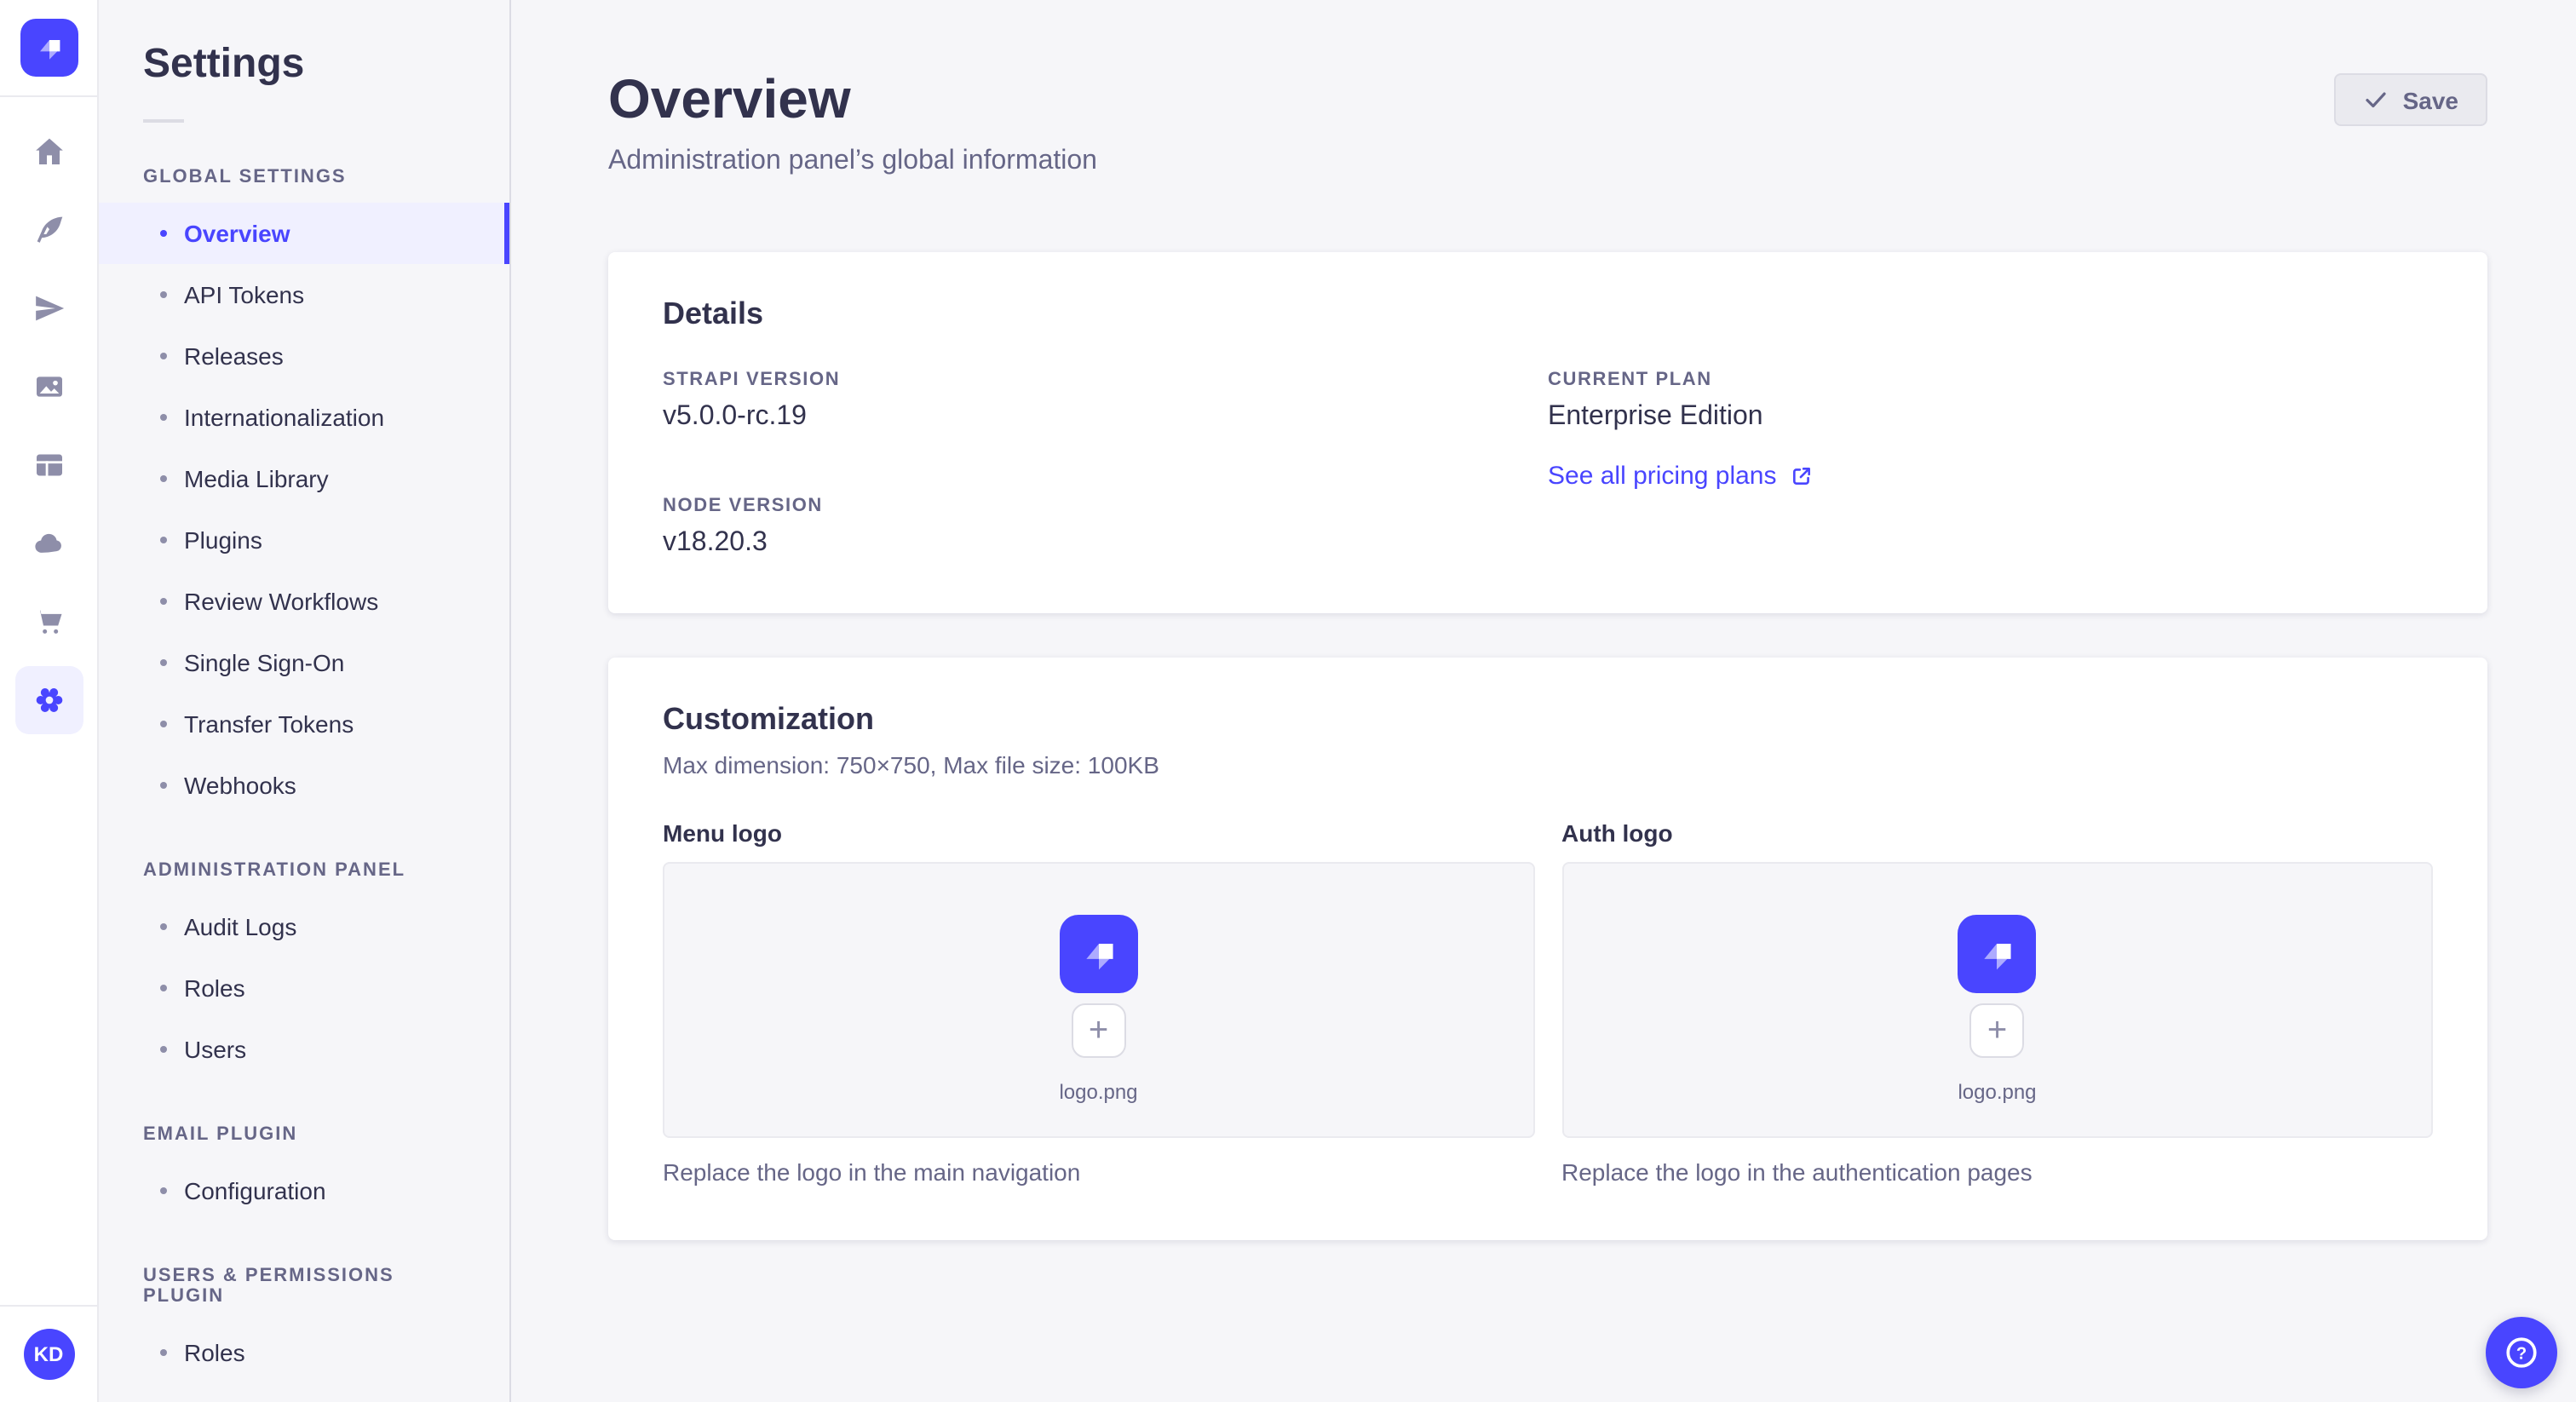 The image size is (2576, 1402). I want to click on sidebar-item-email-configuration: Configuration, so click(304, 1190).